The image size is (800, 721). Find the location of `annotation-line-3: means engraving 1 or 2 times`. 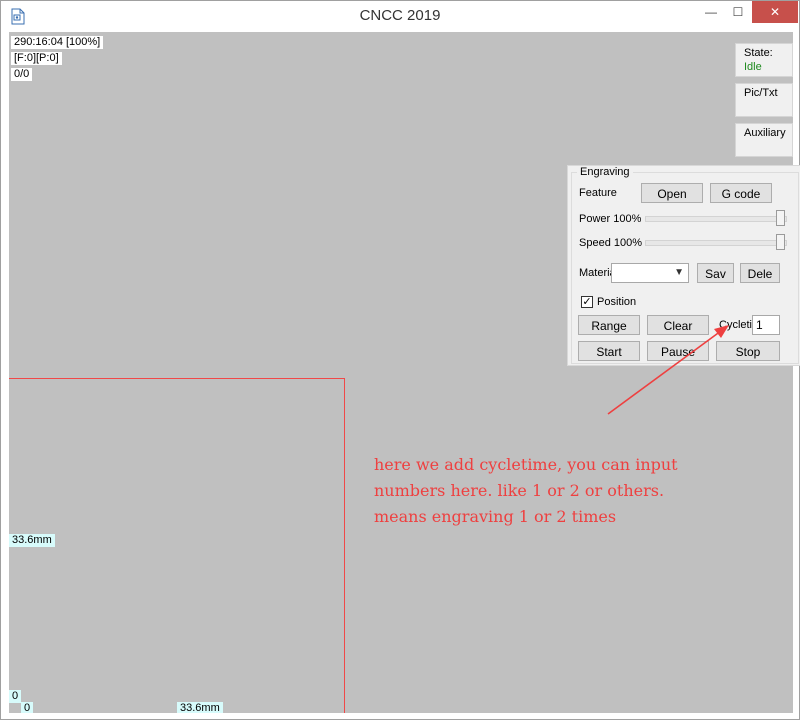

annotation-line-3: means engraving 1 or 2 times is located at coordinates (495, 516).